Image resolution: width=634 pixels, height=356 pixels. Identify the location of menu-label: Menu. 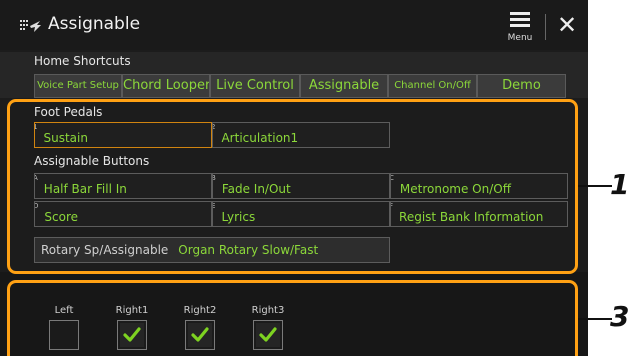
(520, 38).